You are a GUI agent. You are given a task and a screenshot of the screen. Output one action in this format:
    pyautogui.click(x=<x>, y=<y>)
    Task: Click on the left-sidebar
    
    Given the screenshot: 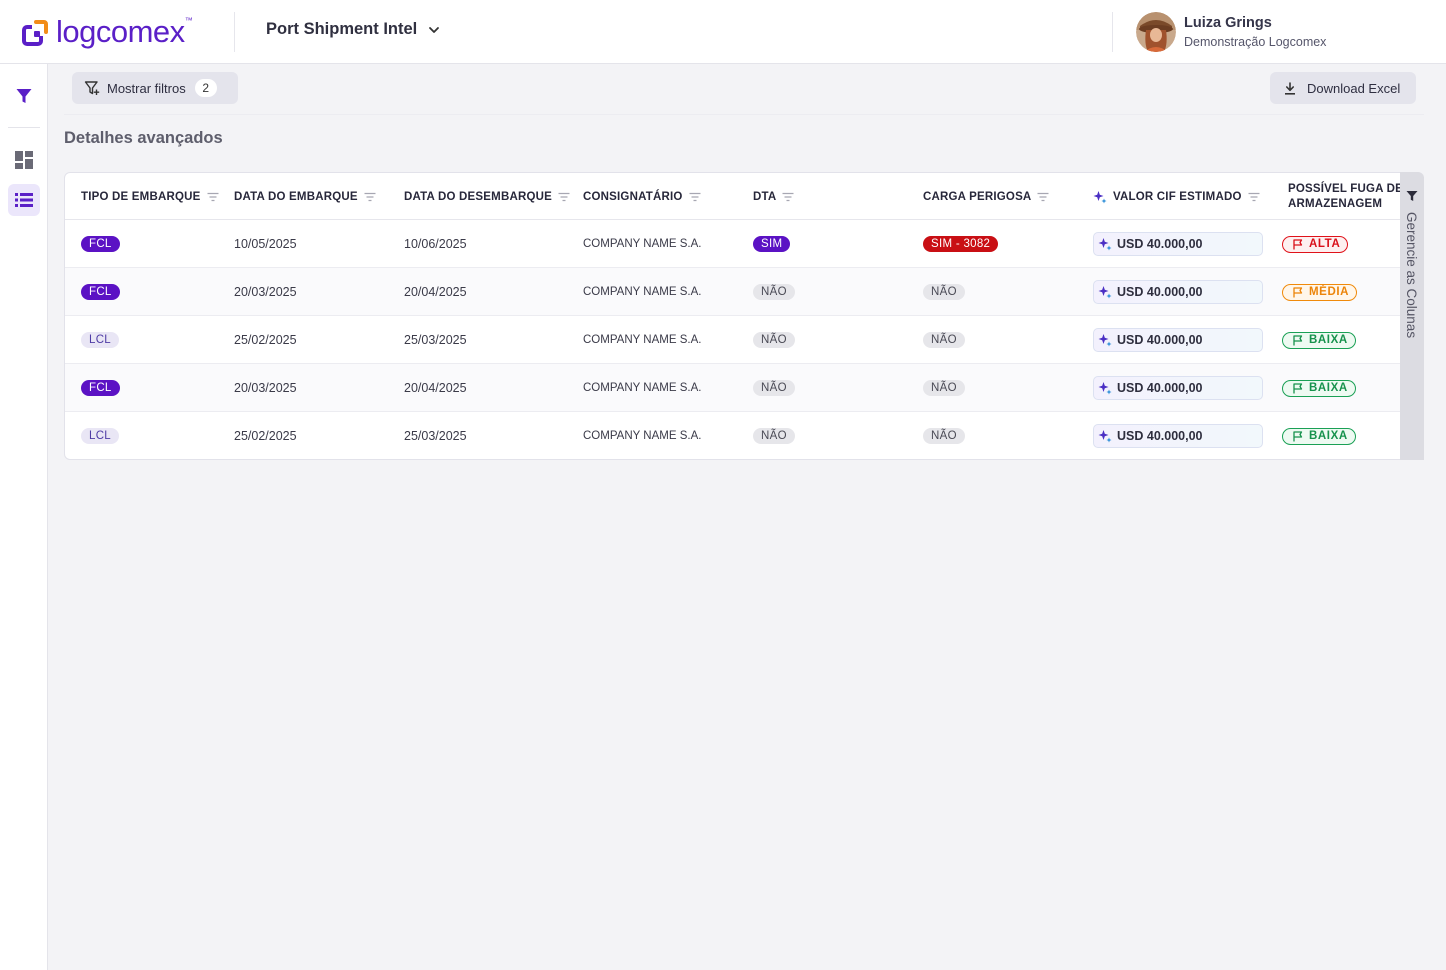 What is the action you would take?
    pyautogui.click(x=24, y=517)
    